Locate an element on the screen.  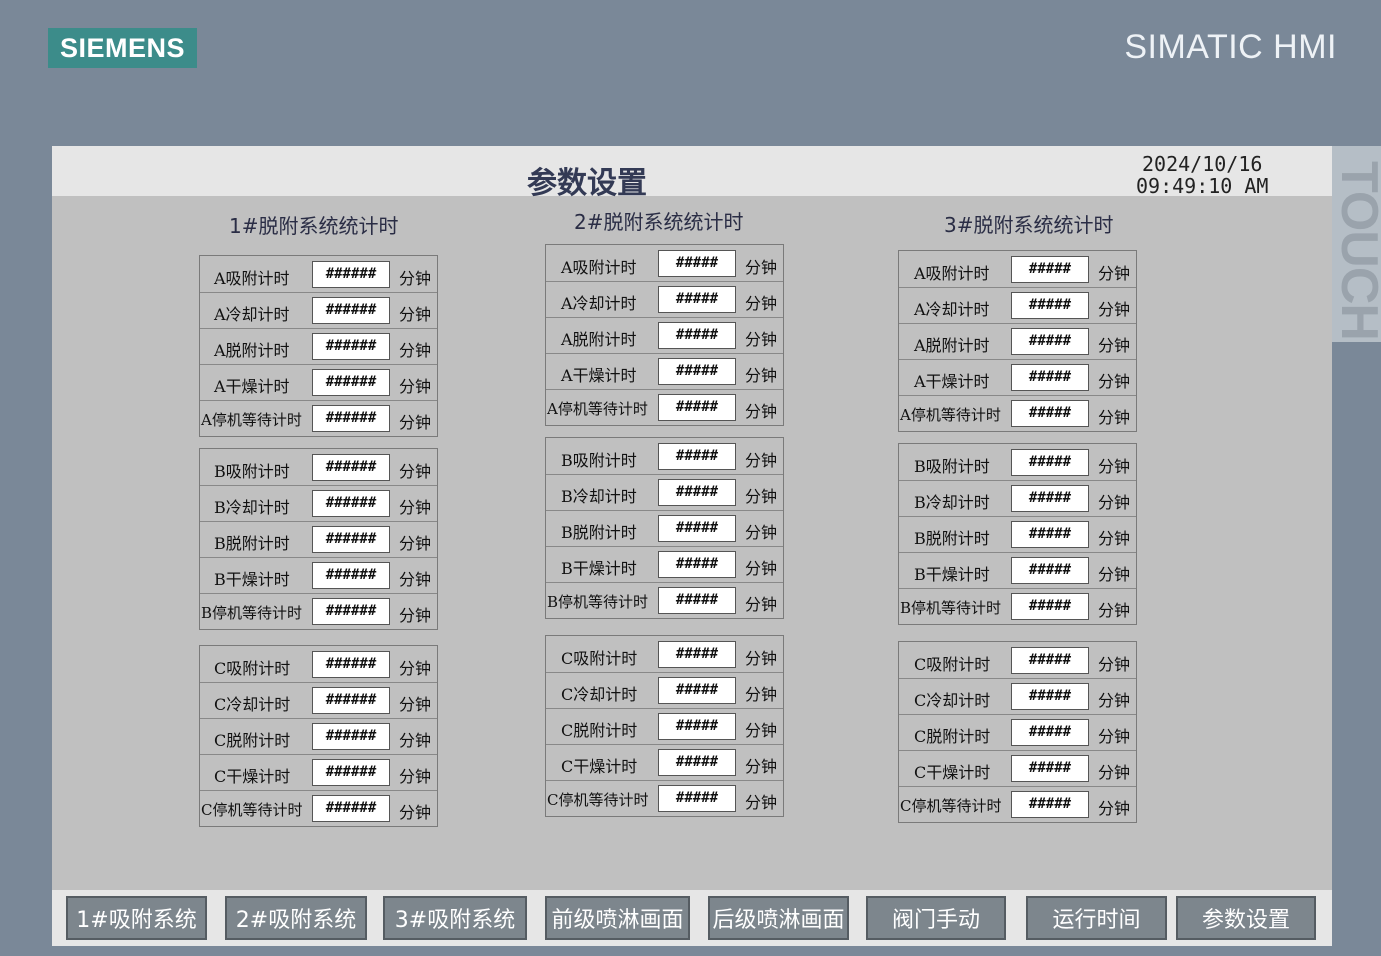
timer-label: C吸附计时 is located at coordinates (252, 668).